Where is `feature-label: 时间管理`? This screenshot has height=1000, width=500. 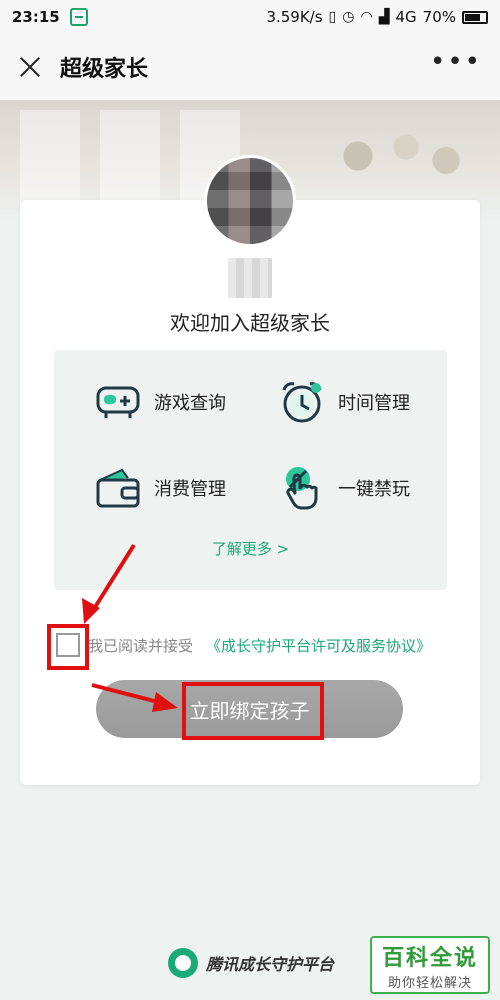
feature-label: 时间管理 is located at coordinates (374, 403).